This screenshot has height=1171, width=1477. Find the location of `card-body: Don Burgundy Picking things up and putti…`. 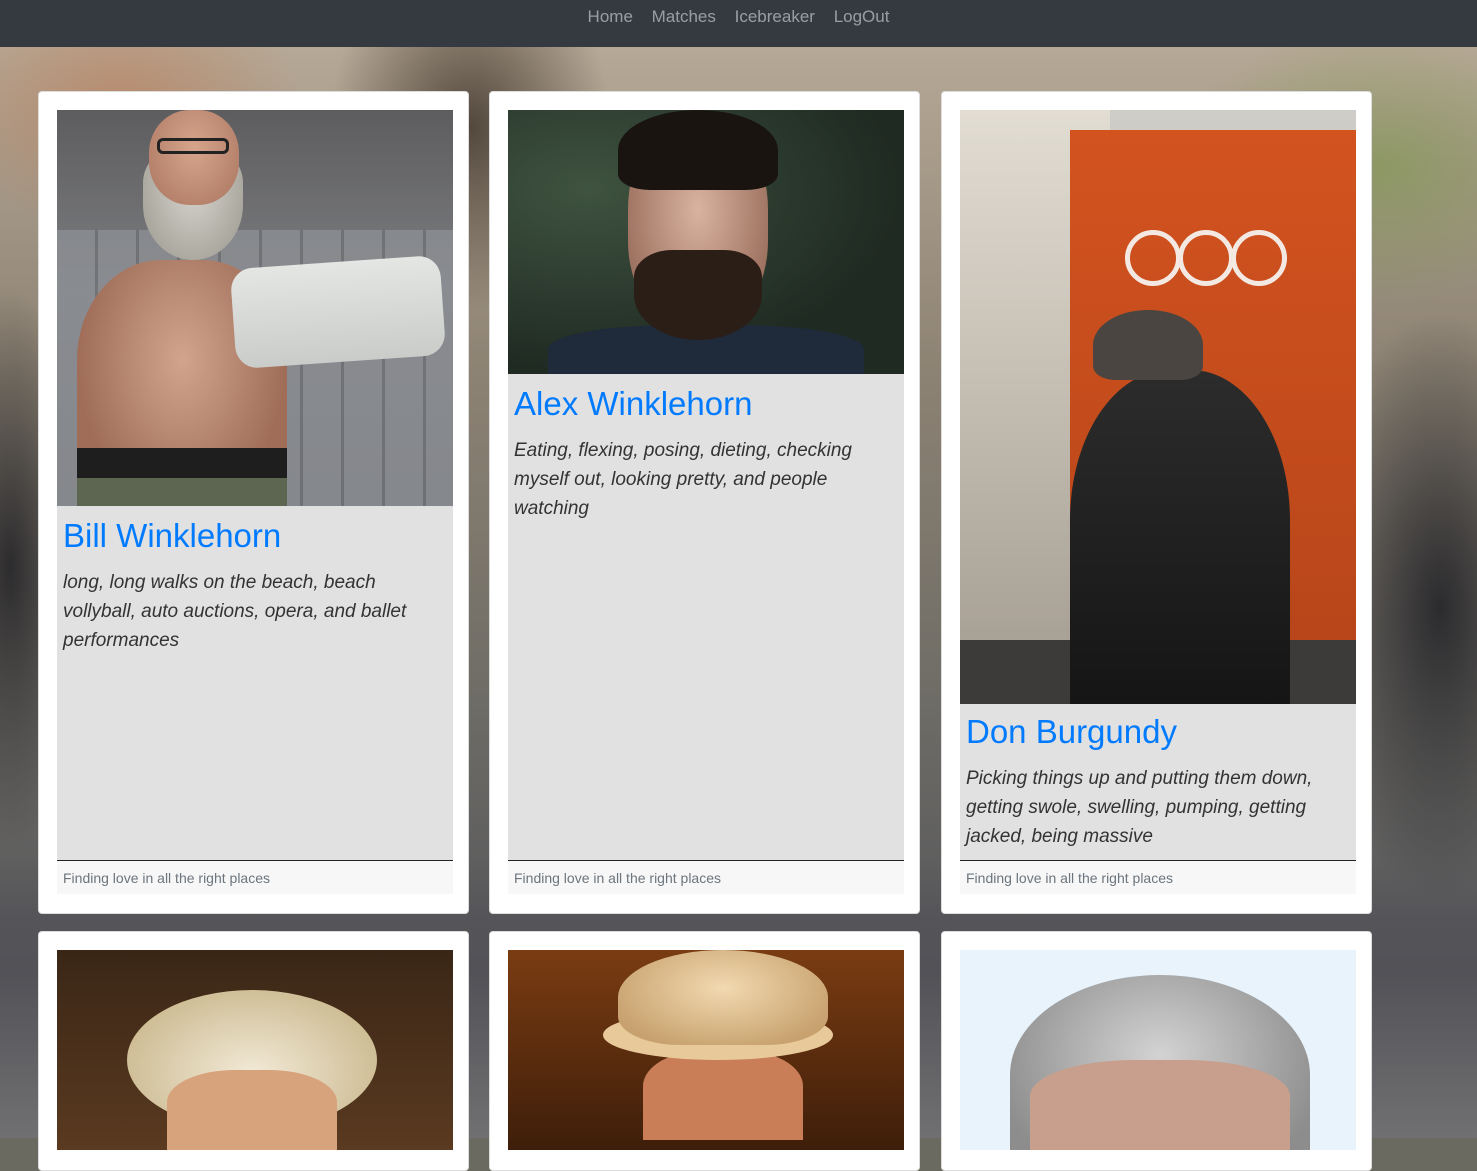

card-body: Don Burgundy Picking things up and putti… is located at coordinates (1158, 782).